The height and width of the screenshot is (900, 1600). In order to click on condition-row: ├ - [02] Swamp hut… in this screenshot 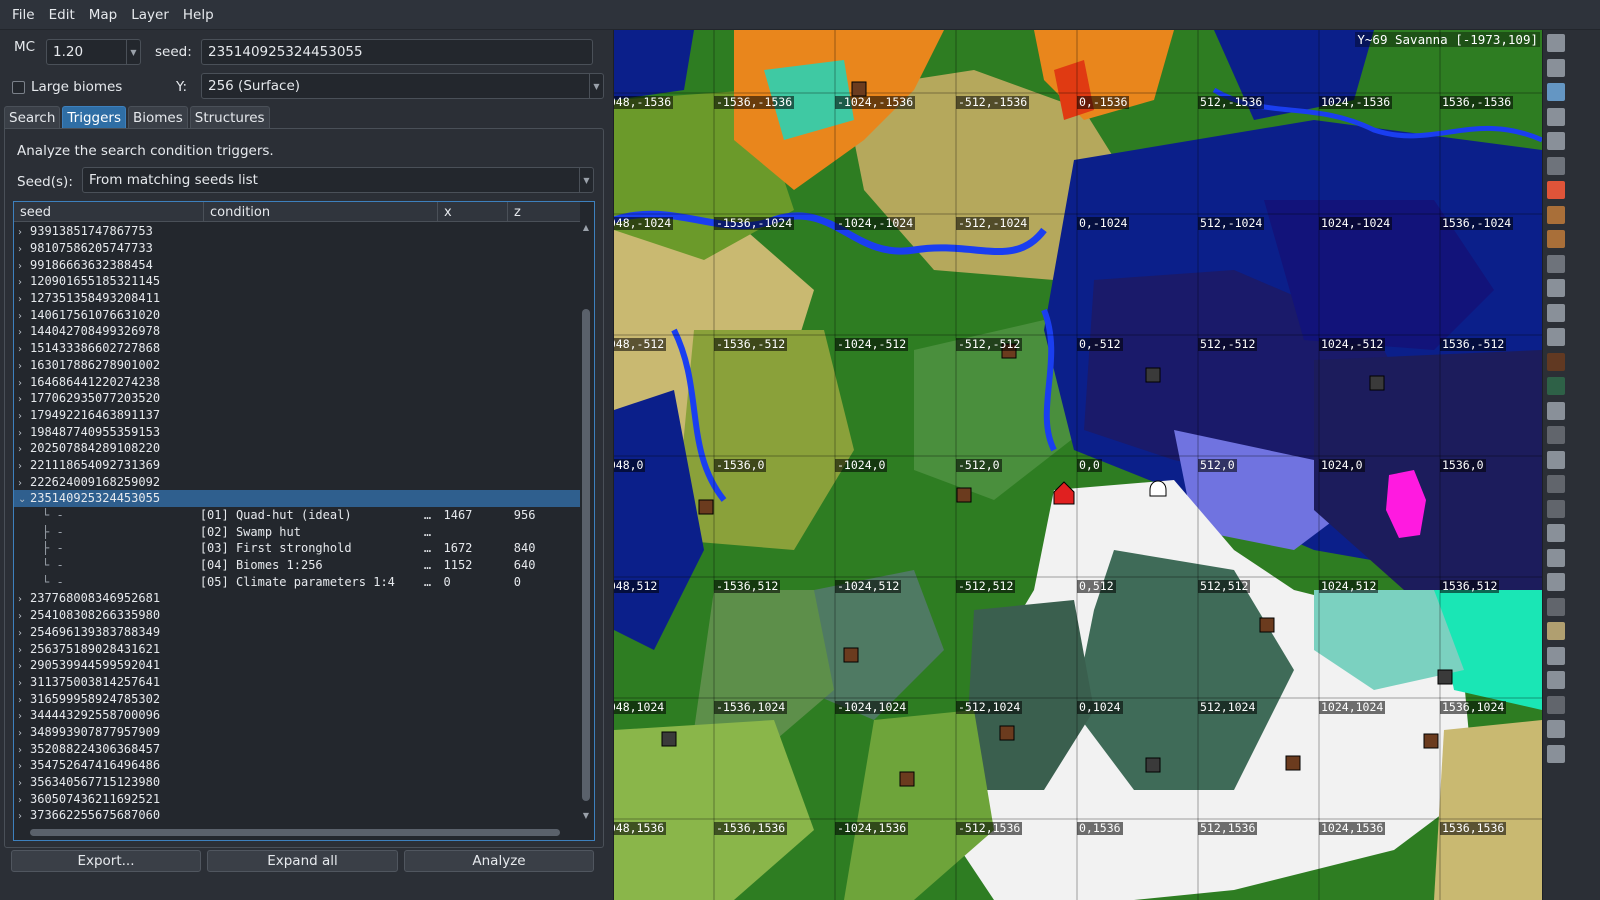, I will do `click(297, 531)`.